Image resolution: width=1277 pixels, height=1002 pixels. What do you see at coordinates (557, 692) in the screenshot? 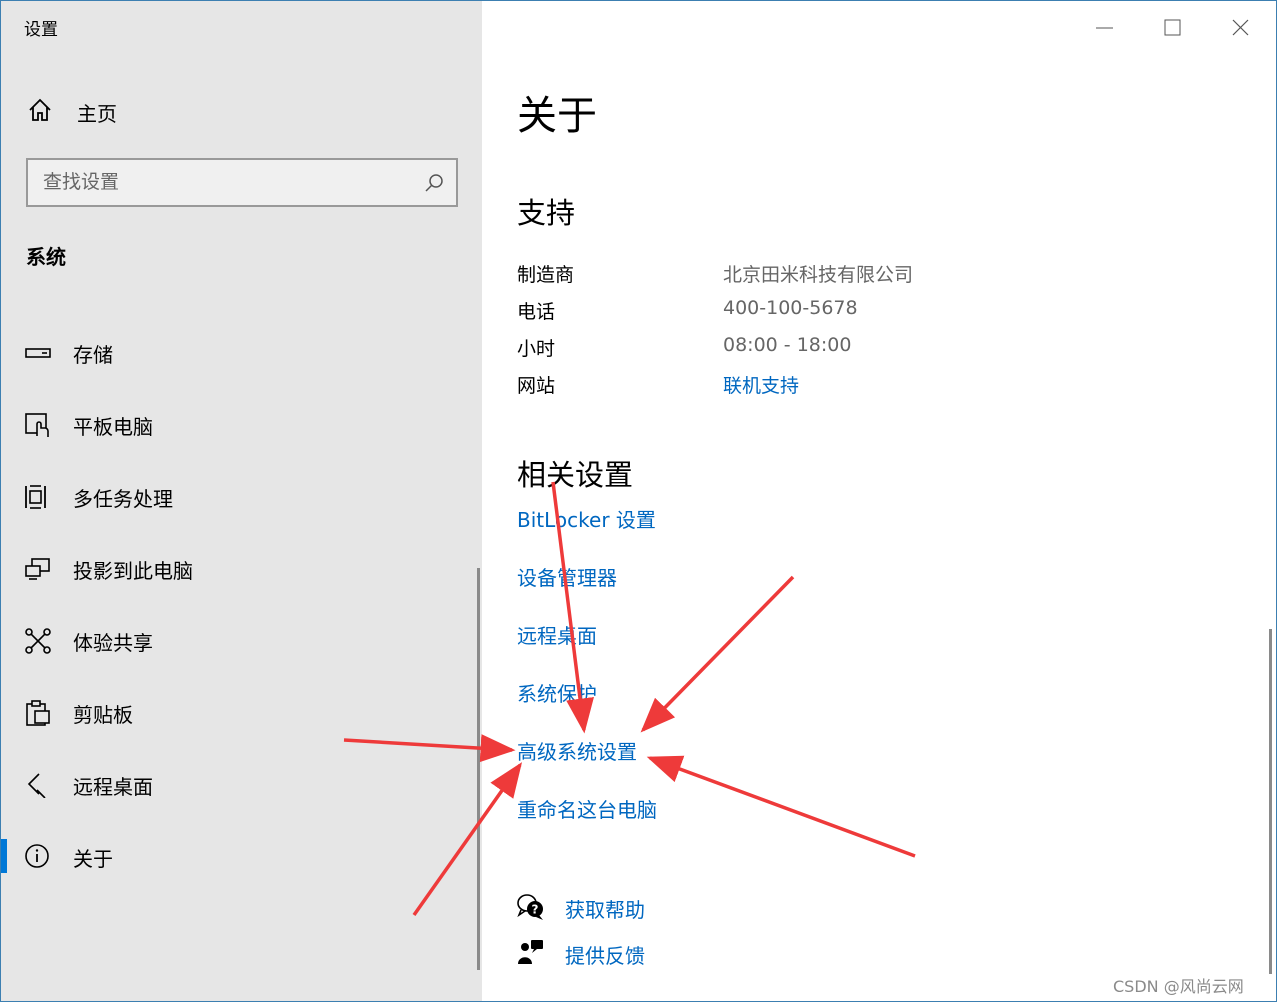
I see `system-protection-link: 系统保护` at bounding box center [557, 692].